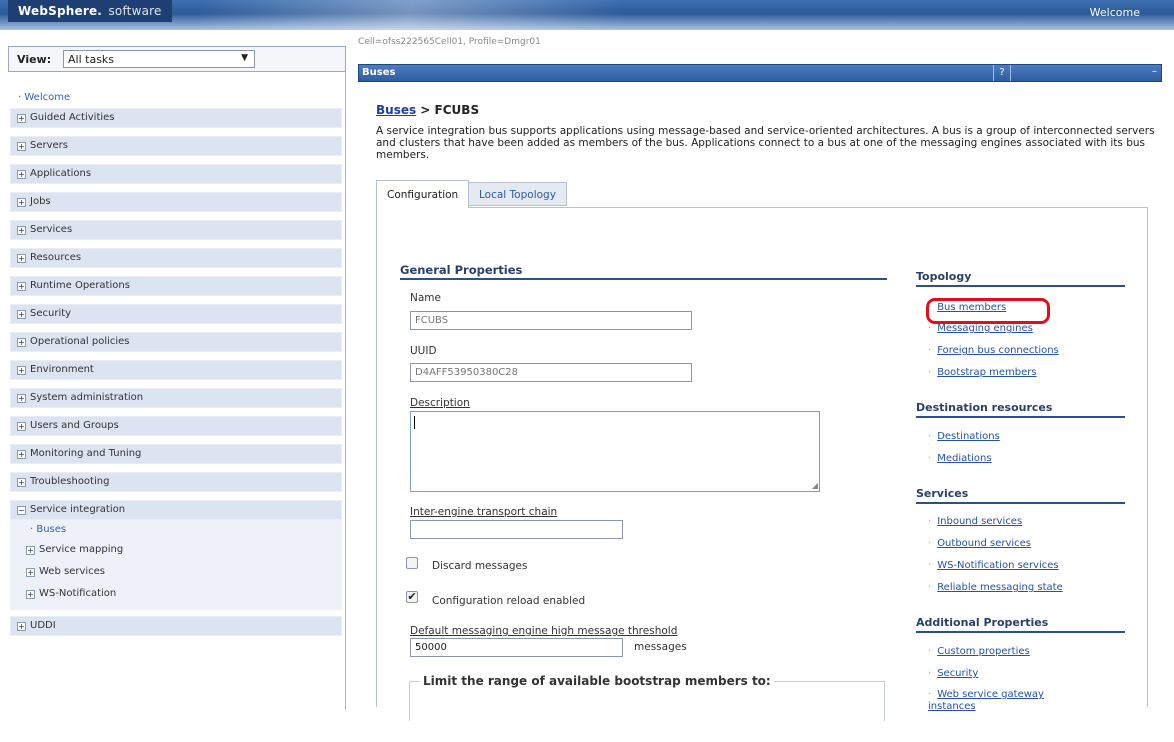  What do you see at coordinates (760, 73) in the screenshot?
I see `panel-titlebar: Buses ? –` at bounding box center [760, 73].